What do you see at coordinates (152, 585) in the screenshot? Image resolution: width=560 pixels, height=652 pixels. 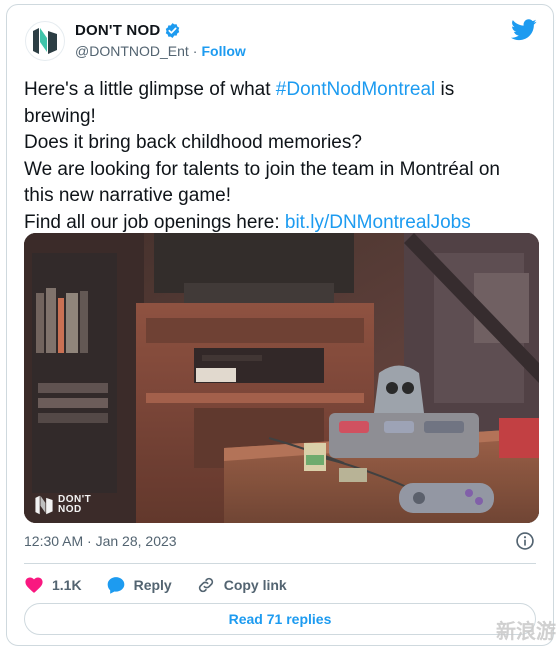 I see `reply-label: Reply` at bounding box center [152, 585].